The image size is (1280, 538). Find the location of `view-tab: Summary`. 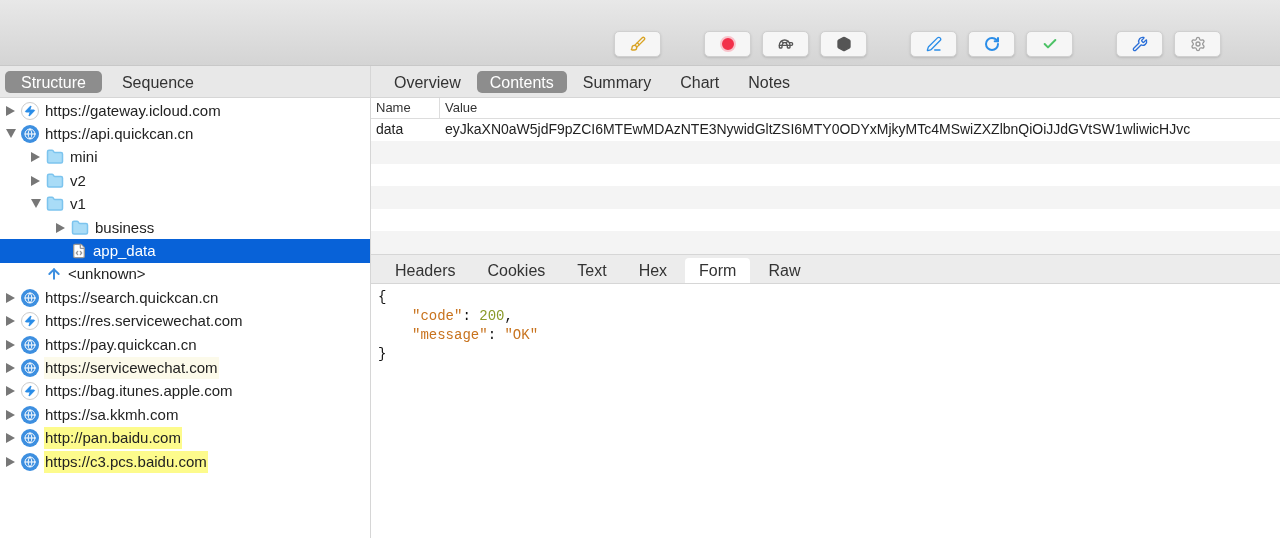

view-tab: Summary is located at coordinates (617, 81).